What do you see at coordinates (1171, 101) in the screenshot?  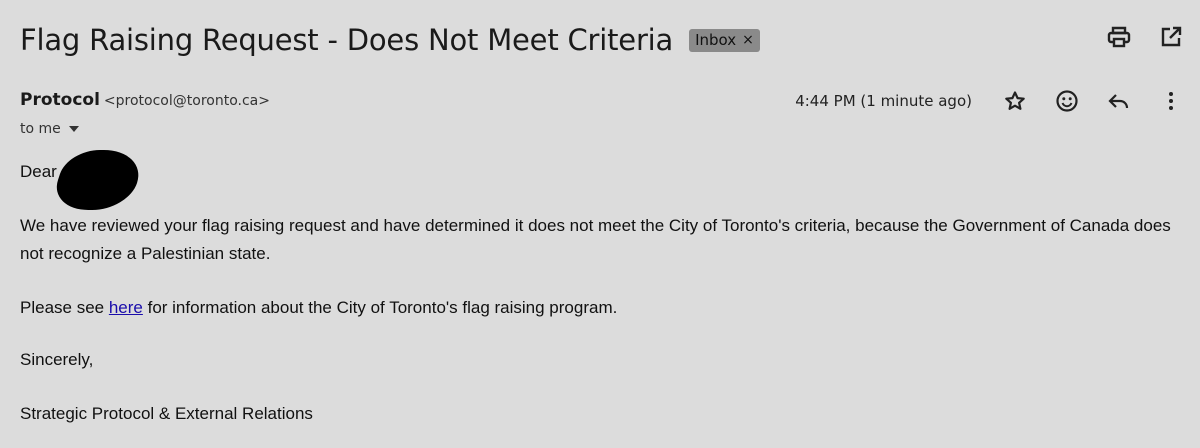 I see `more-vert-icon` at bounding box center [1171, 101].